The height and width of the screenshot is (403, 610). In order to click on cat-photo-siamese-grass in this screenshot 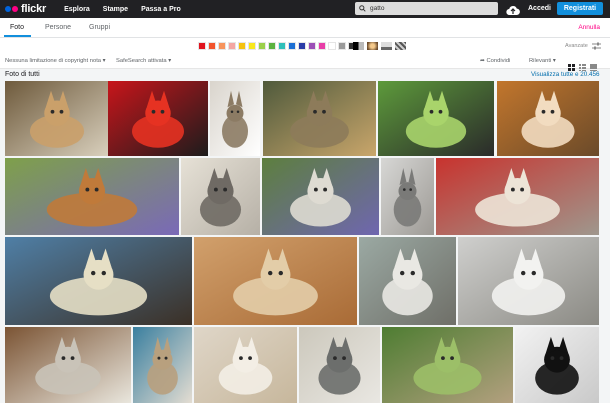, I will do `click(436, 118)`.